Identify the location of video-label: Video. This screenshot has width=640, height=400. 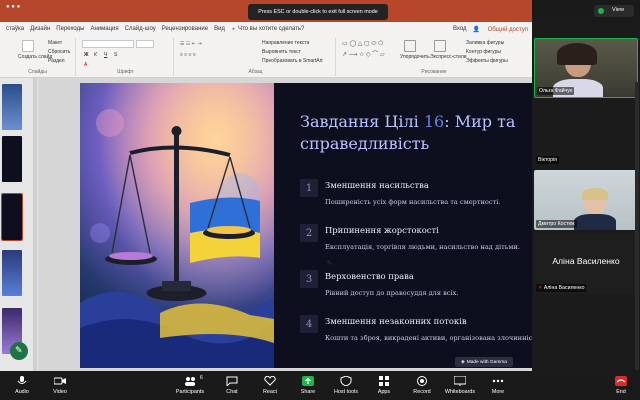
(60, 392).